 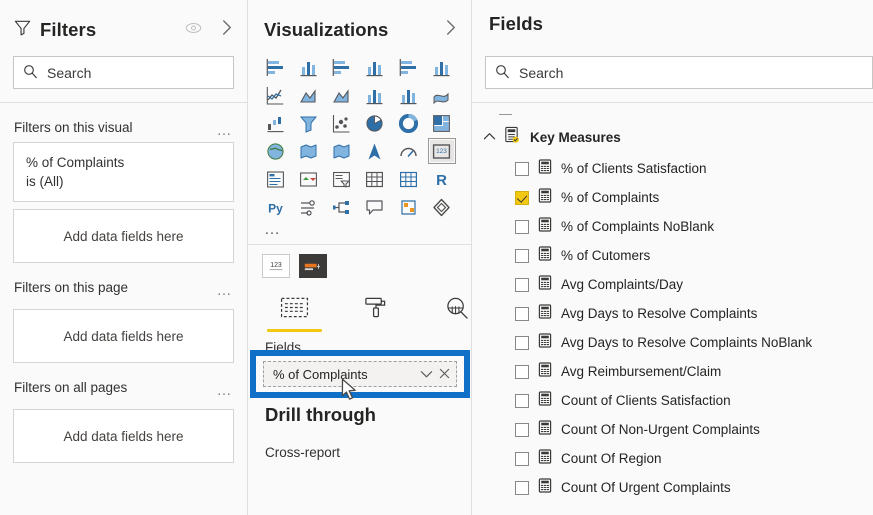 What do you see at coordinates (442, 207) in the screenshot?
I see `power-apps-icon` at bounding box center [442, 207].